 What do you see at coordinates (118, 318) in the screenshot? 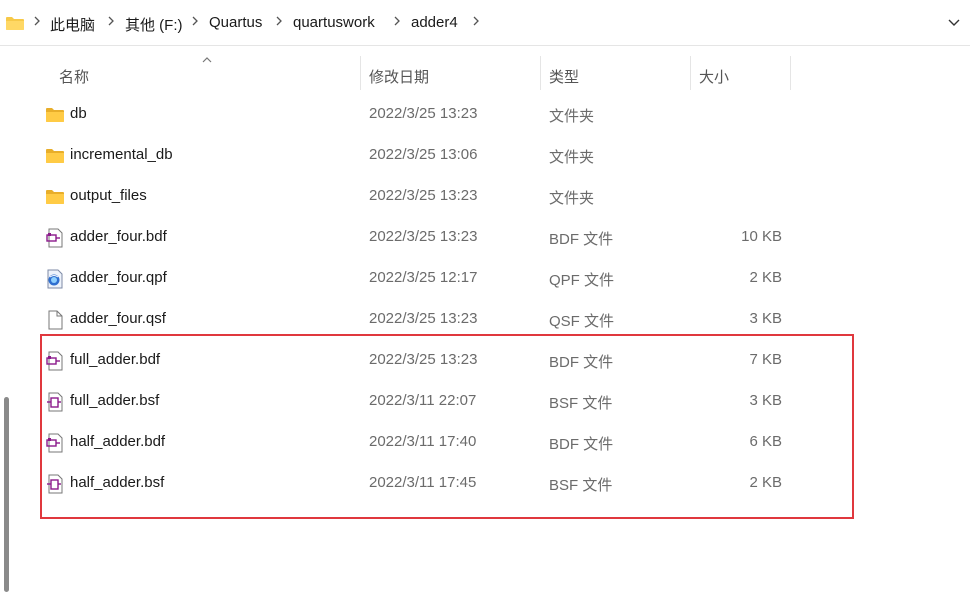
I see `file-name: adder_four.qsf` at bounding box center [118, 318].